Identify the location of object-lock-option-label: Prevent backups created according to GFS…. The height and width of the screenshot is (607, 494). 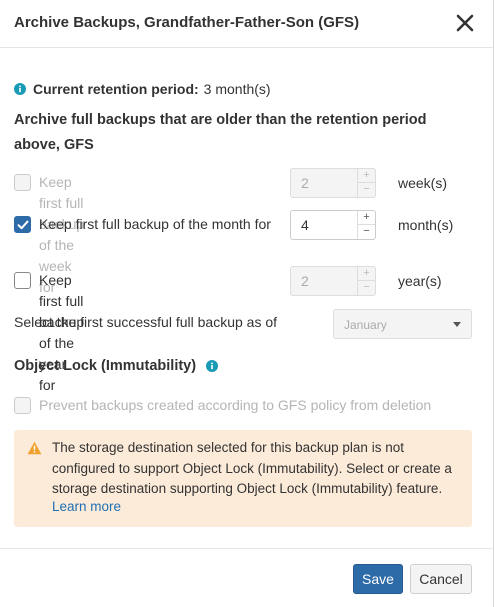
(235, 405).